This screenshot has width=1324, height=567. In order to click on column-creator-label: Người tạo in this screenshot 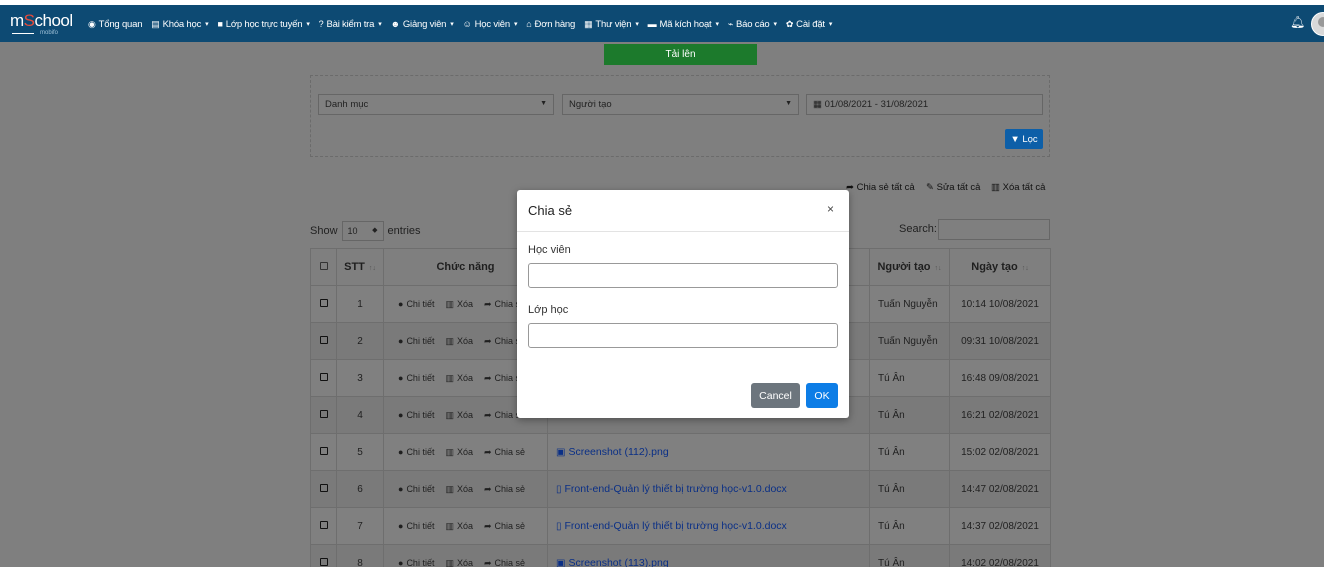, I will do `click(904, 267)`.